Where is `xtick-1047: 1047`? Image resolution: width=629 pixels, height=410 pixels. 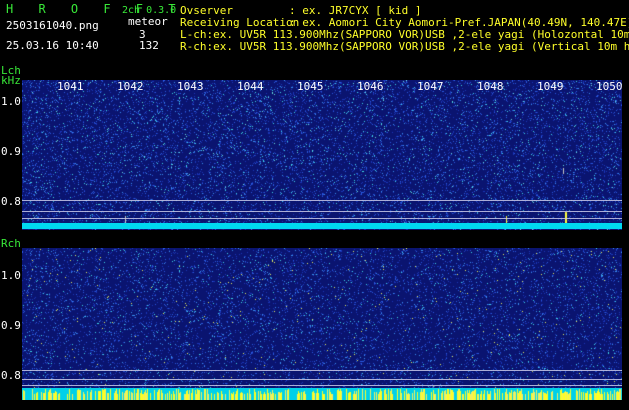 xtick-1047: 1047 is located at coordinates (430, 86).